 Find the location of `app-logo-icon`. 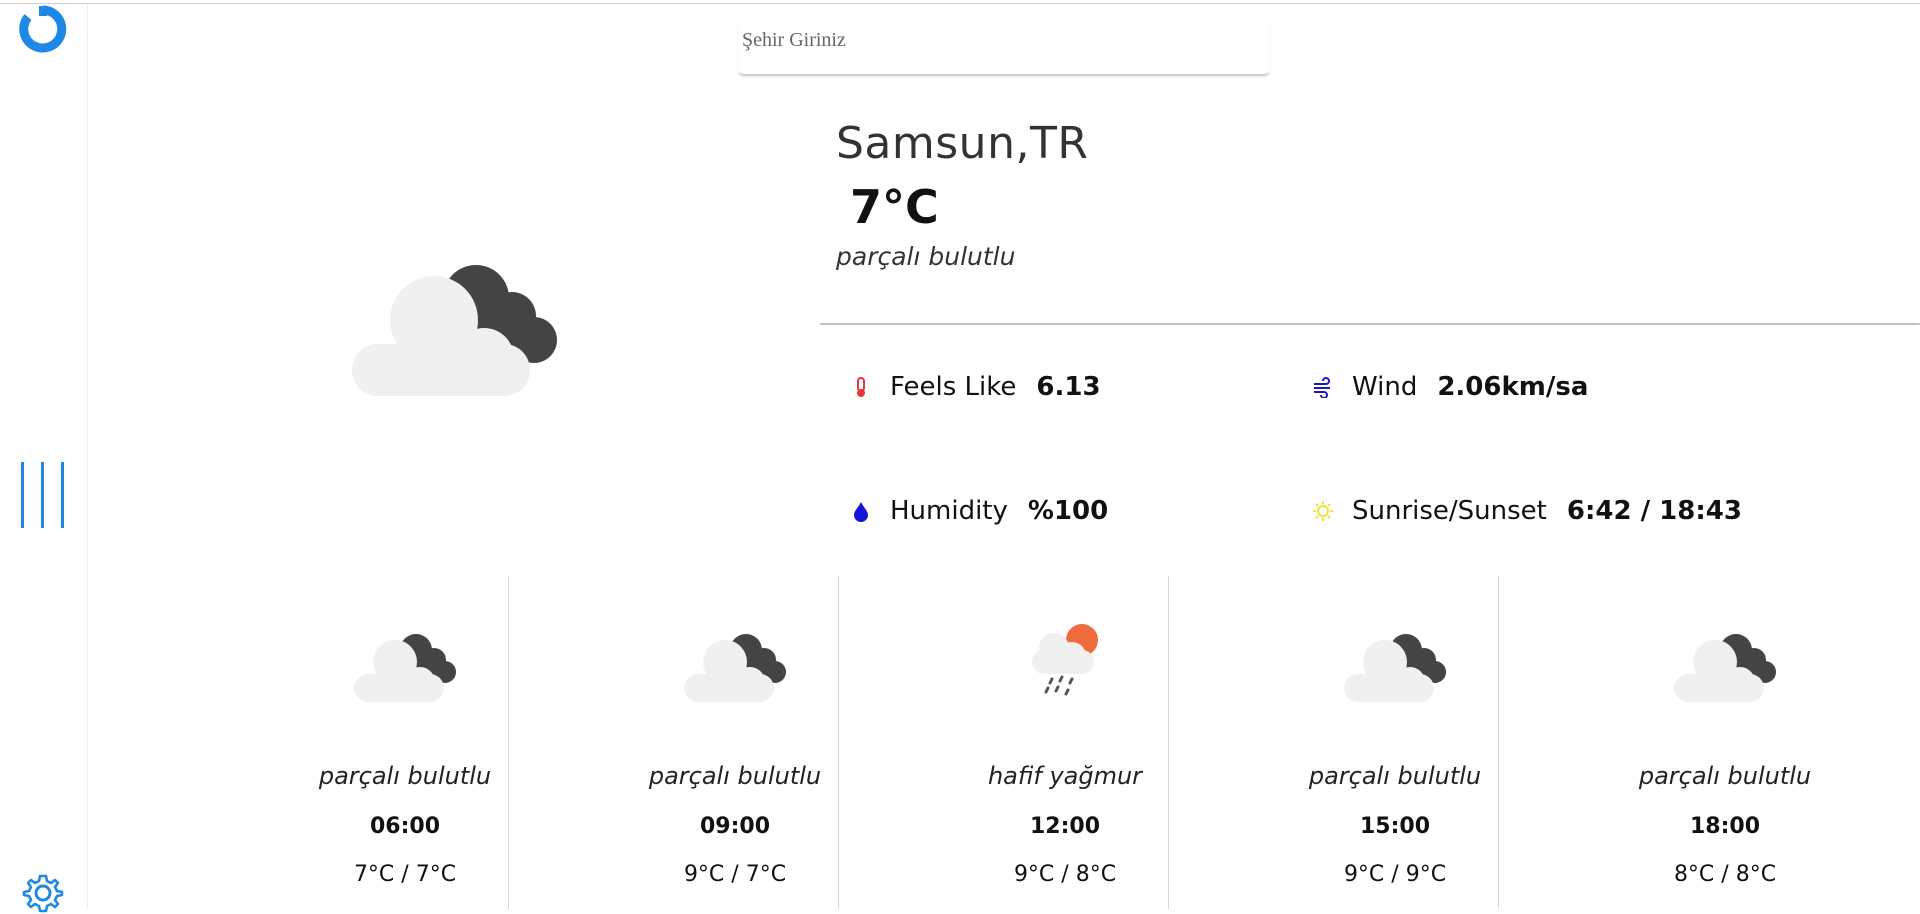

app-logo-icon is located at coordinates (43, 29).